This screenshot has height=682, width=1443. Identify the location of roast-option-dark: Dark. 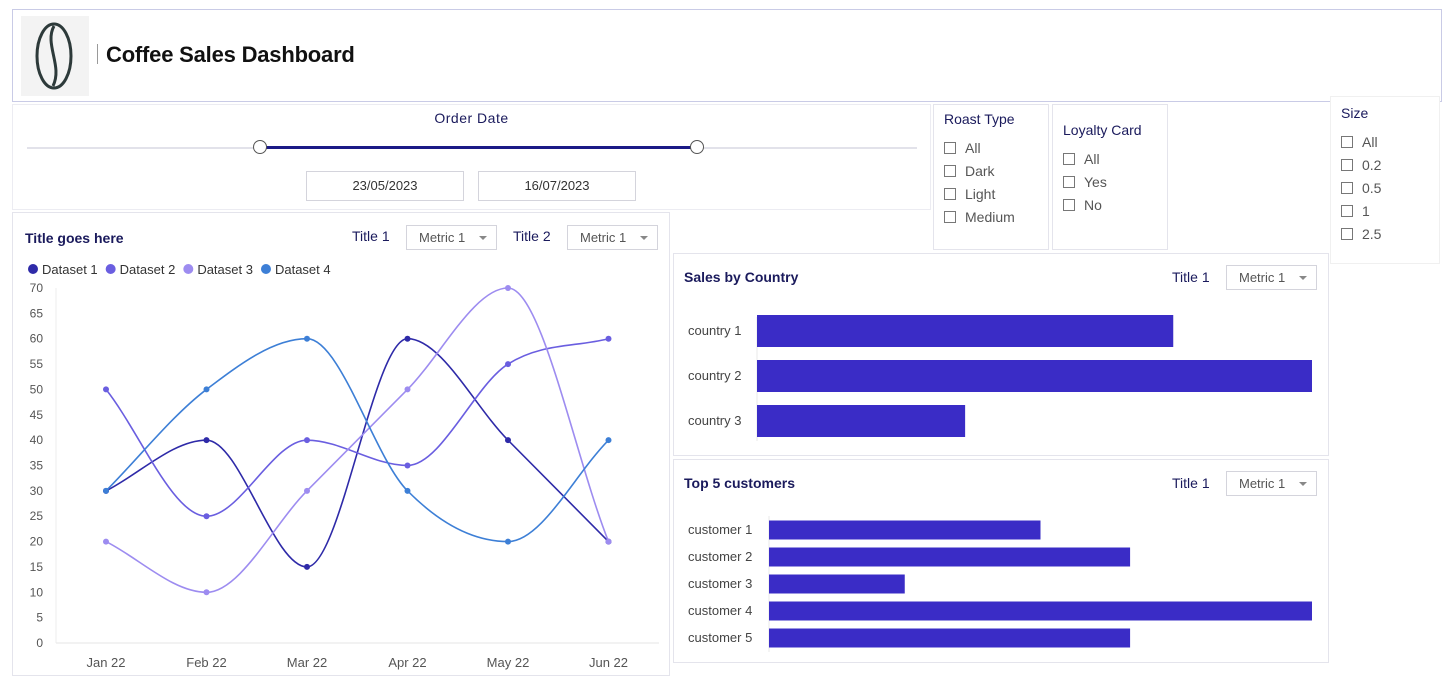
(979, 171).